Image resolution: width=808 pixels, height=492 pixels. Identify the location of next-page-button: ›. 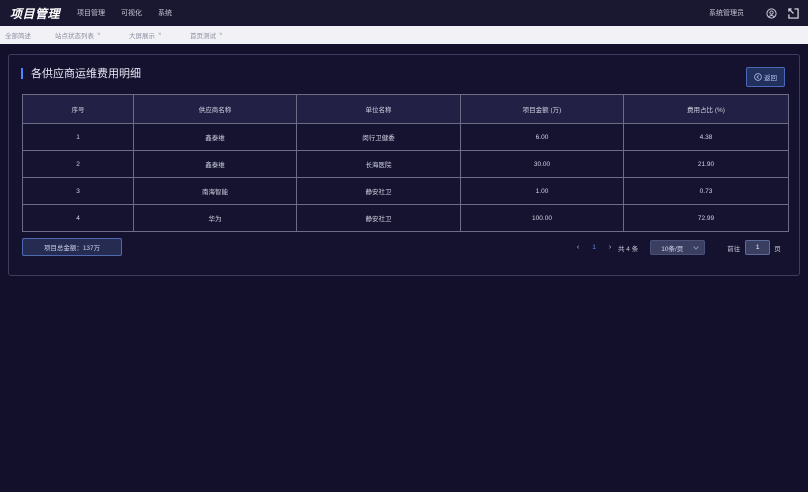
(610, 247).